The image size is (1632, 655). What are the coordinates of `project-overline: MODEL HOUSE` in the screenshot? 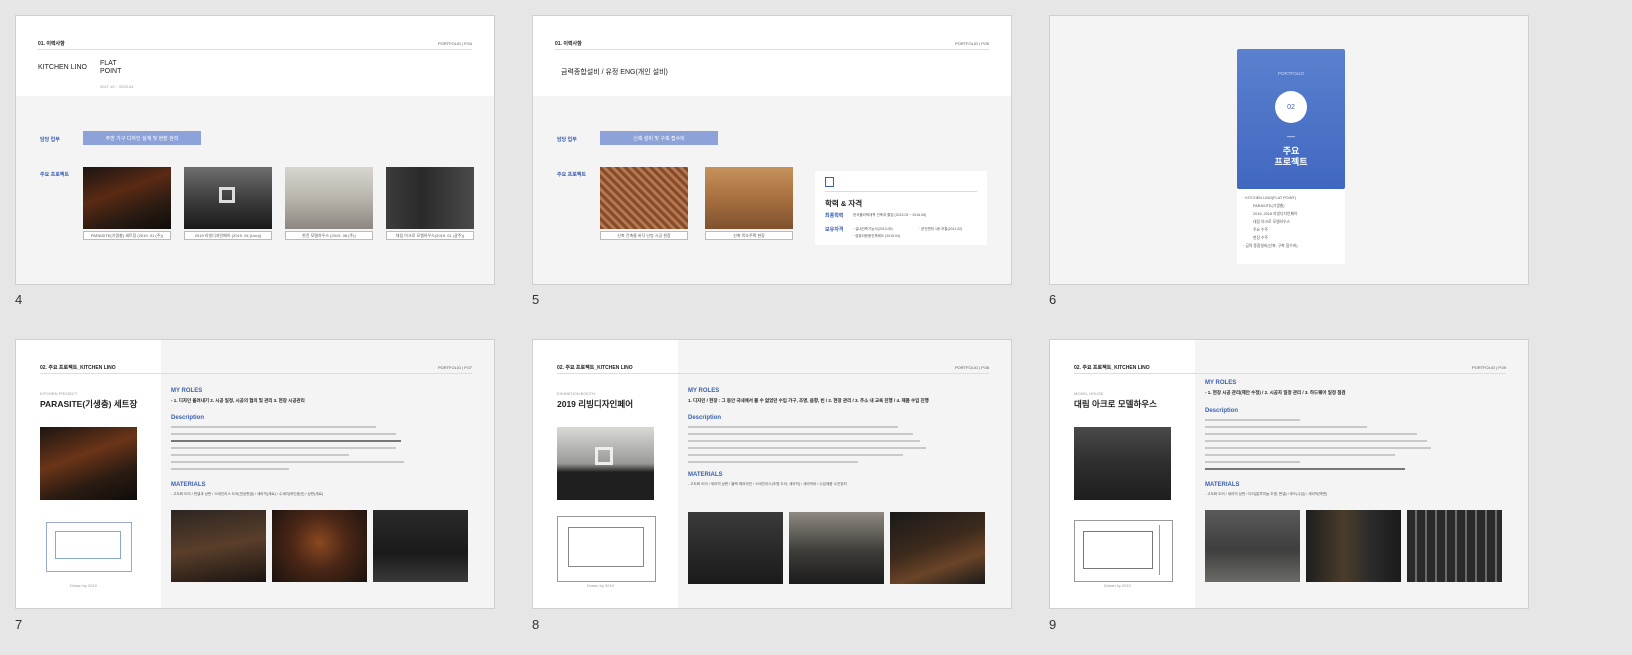 It's located at (1089, 393).